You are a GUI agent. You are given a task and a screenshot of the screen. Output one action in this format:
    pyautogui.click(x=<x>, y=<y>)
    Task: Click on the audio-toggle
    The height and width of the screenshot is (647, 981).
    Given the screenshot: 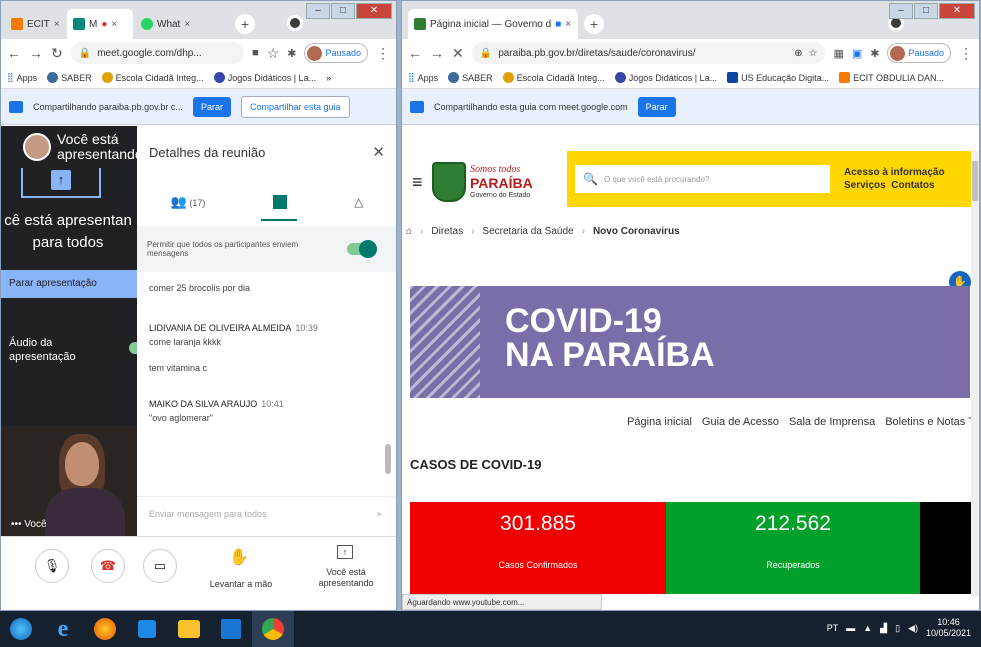 What is the action you would take?
    pyautogui.click(x=133, y=348)
    